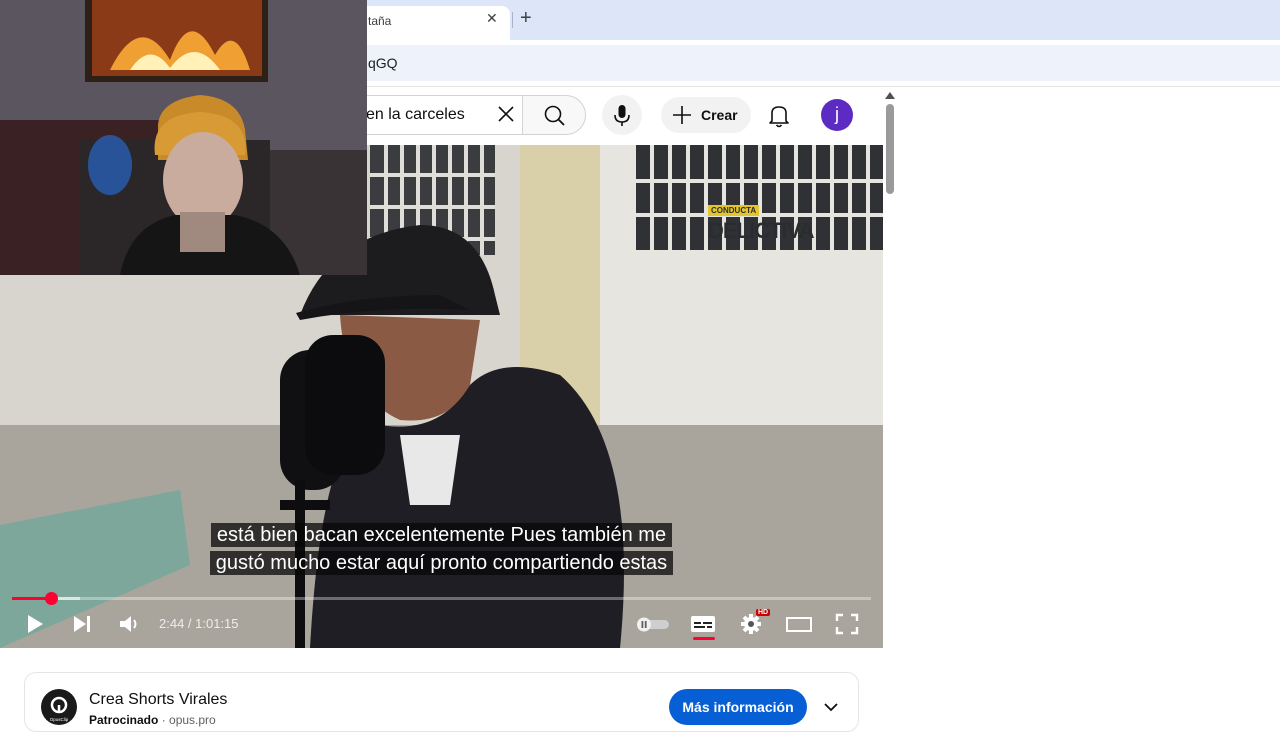 This screenshot has height=732, width=1280. I want to click on ad-domain: opus.pro, so click(192, 720).